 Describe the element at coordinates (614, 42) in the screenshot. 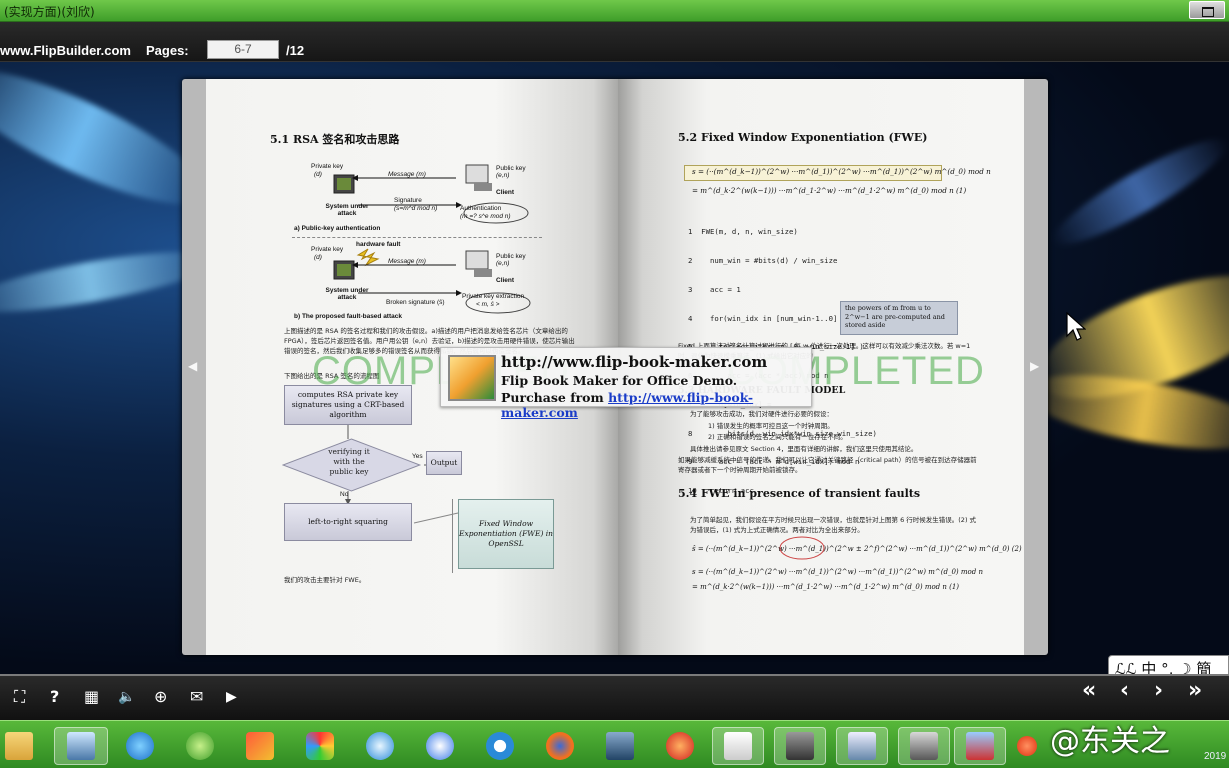

I see `viewer-toolbar: www.FlipBuilder.com Pages: 6-7 /12` at that location.